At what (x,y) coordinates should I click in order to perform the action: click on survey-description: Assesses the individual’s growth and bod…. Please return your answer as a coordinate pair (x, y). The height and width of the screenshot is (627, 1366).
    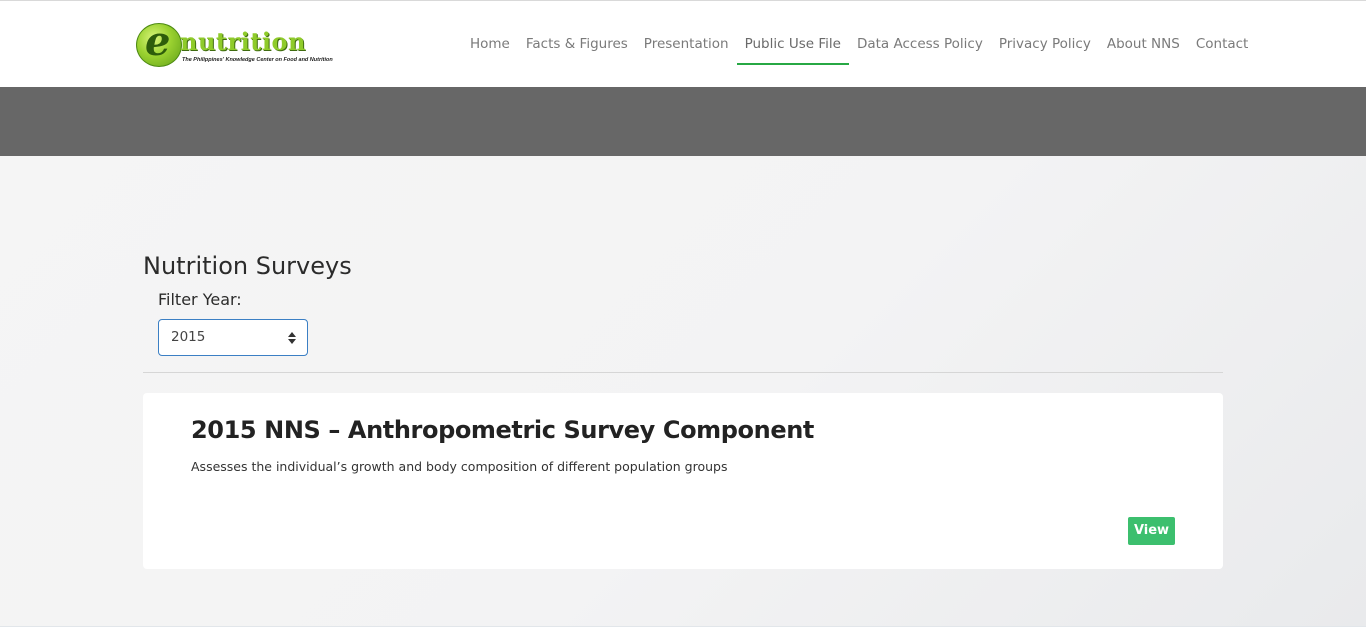
    Looking at the image, I should click on (459, 466).